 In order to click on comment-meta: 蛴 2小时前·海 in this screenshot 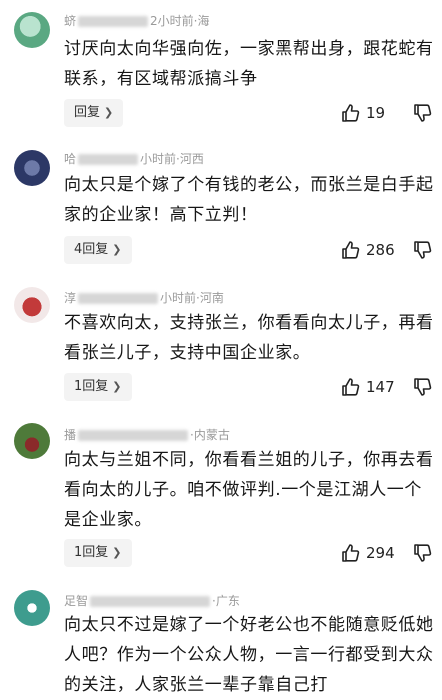, I will do `click(136, 20)`.